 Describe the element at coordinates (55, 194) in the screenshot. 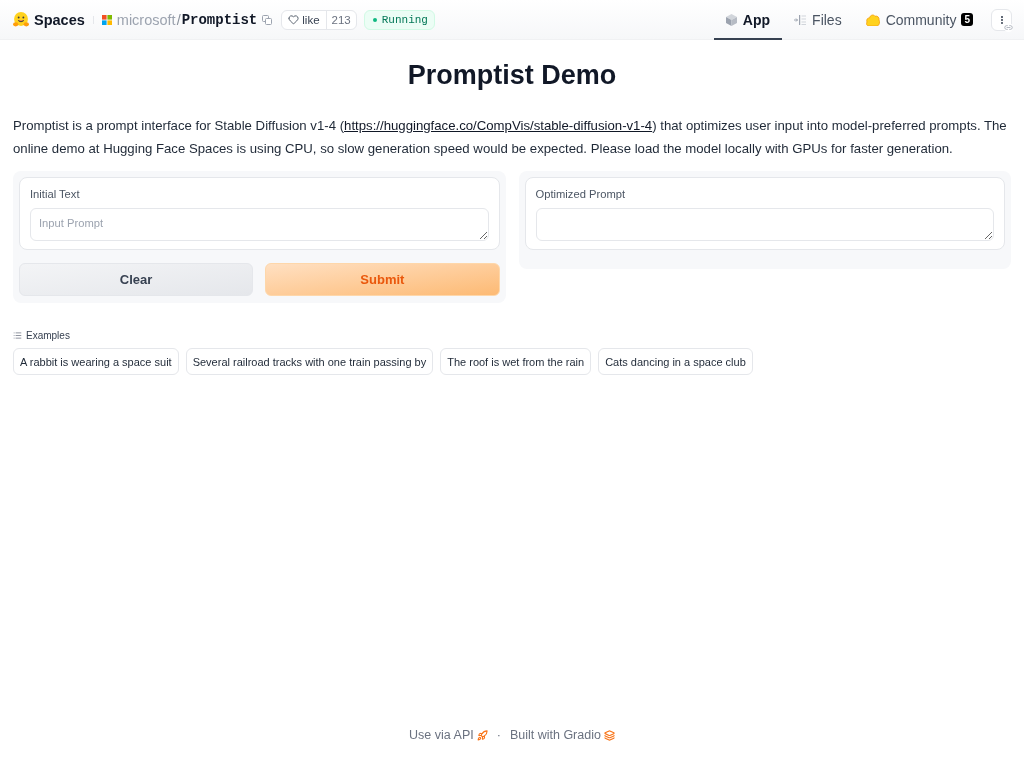

I see `field-label: Initial Text` at that location.